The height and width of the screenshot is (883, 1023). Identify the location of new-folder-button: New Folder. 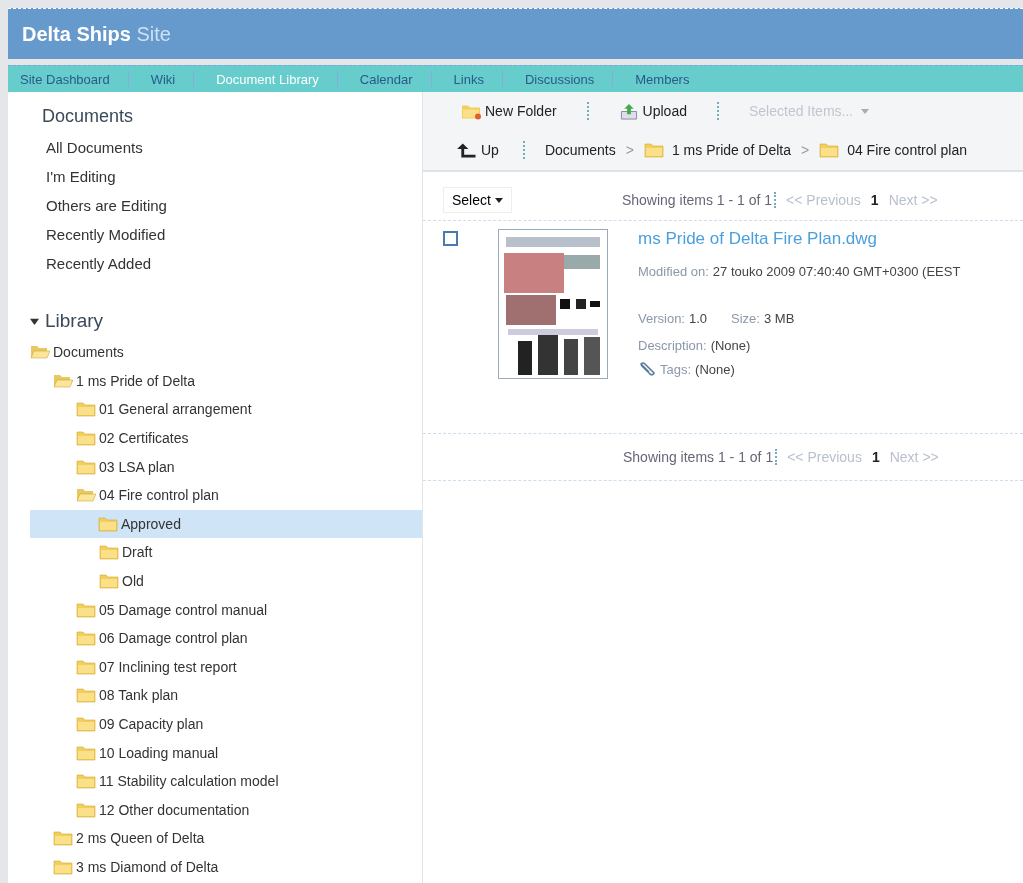
(509, 111).